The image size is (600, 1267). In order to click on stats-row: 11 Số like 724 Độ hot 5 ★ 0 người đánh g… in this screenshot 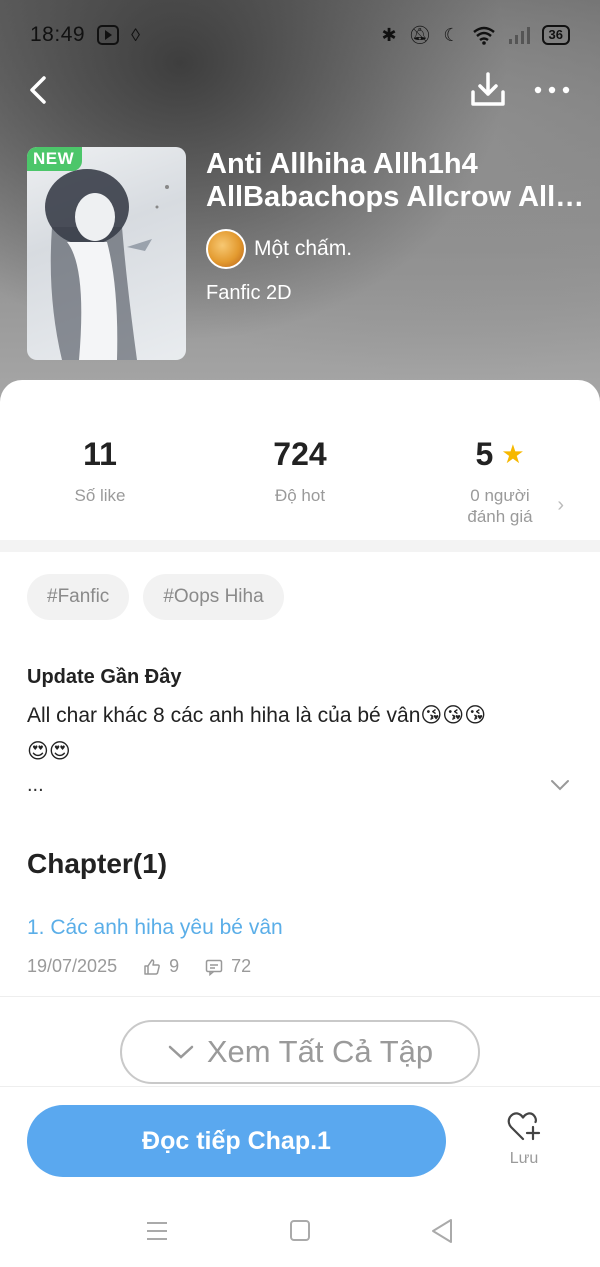, I will do `click(300, 460)`.